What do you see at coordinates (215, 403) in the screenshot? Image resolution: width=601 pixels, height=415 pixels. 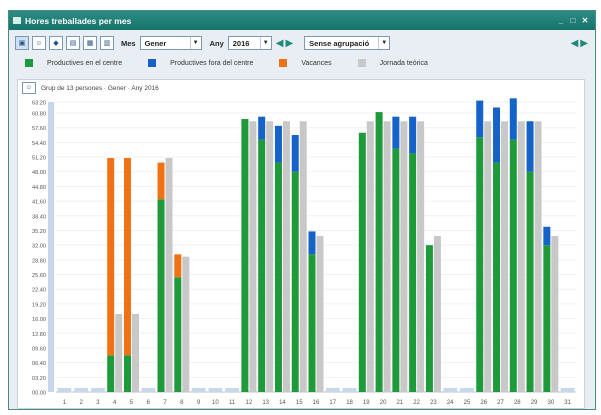 I see `x-tick-label: 10` at bounding box center [215, 403].